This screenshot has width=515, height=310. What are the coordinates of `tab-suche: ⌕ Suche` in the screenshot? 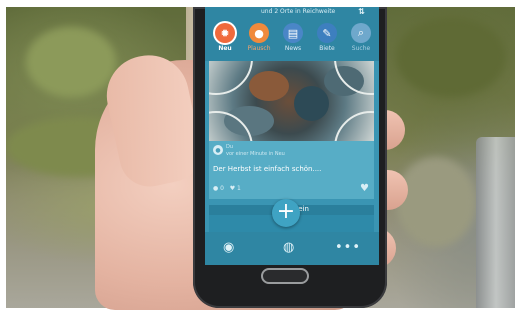 It's located at (361, 37).